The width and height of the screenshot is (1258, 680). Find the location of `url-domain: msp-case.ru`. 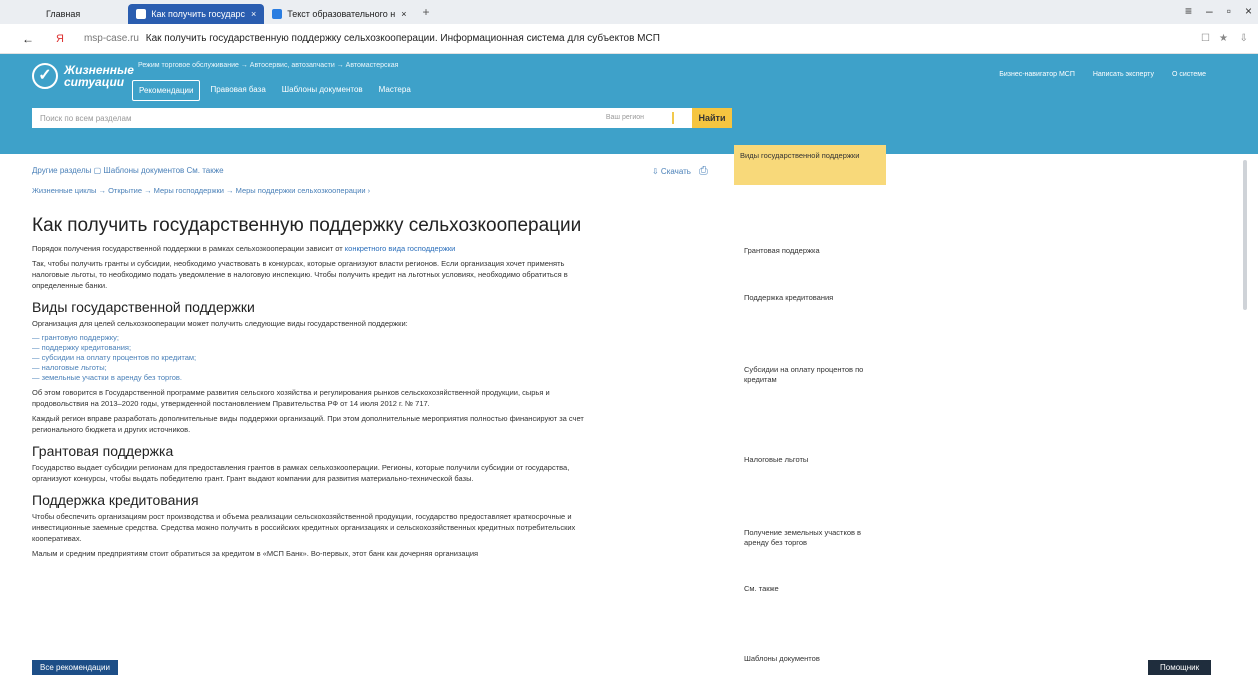

url-domain: msp-case.ru is located at coordinates (111, 38).